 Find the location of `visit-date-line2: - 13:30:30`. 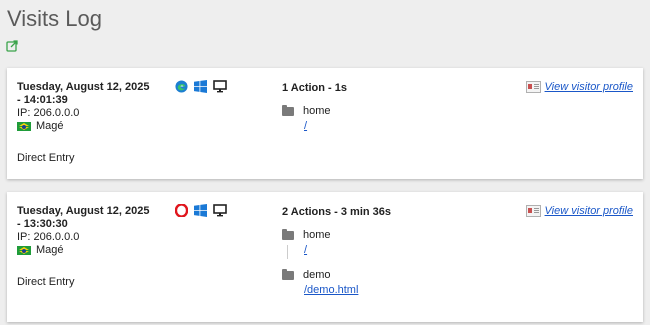

visit-date-line2: - 13:30:30 is located at coordinates (42, 224).